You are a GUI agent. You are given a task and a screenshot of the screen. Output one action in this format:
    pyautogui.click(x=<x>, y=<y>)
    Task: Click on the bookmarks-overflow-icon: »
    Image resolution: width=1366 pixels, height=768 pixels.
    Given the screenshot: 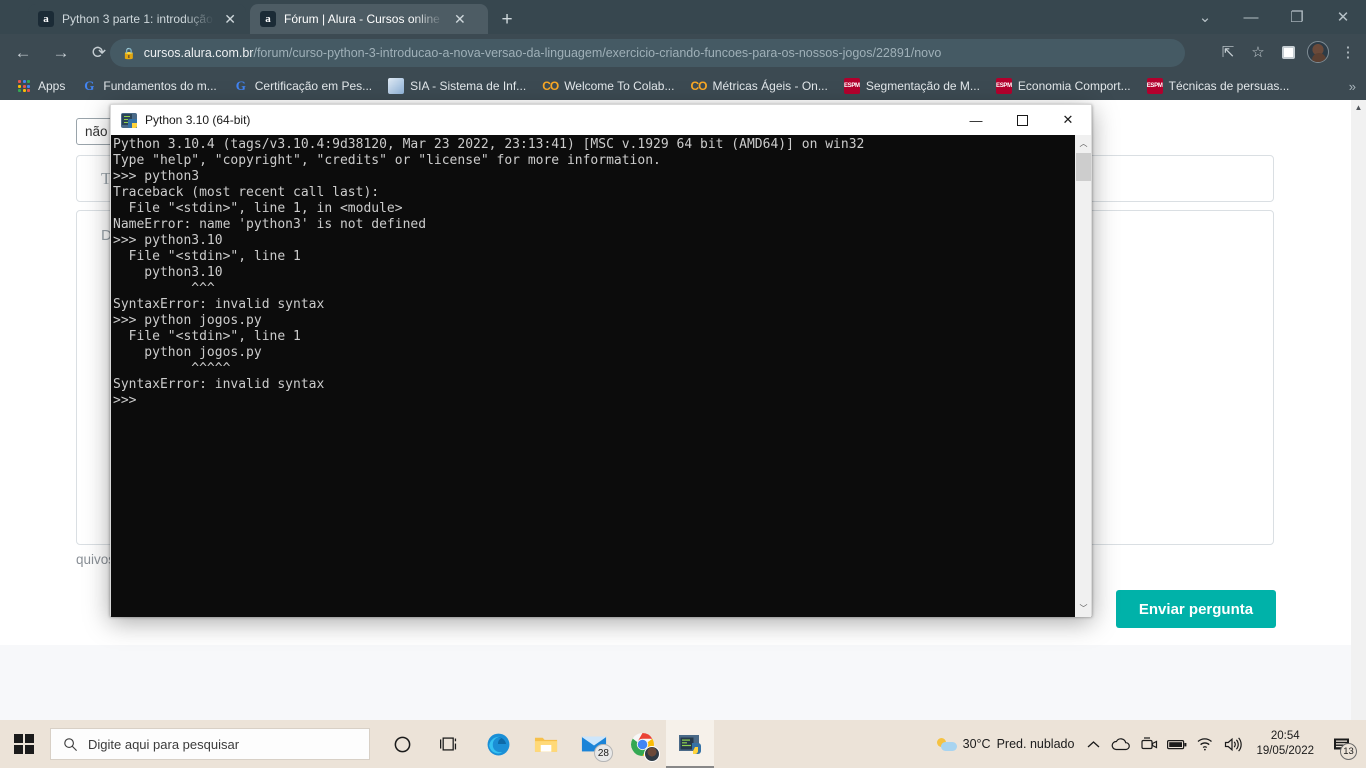 What is the action you would take?
    pyautogui.click(x=1352, y=86)
    